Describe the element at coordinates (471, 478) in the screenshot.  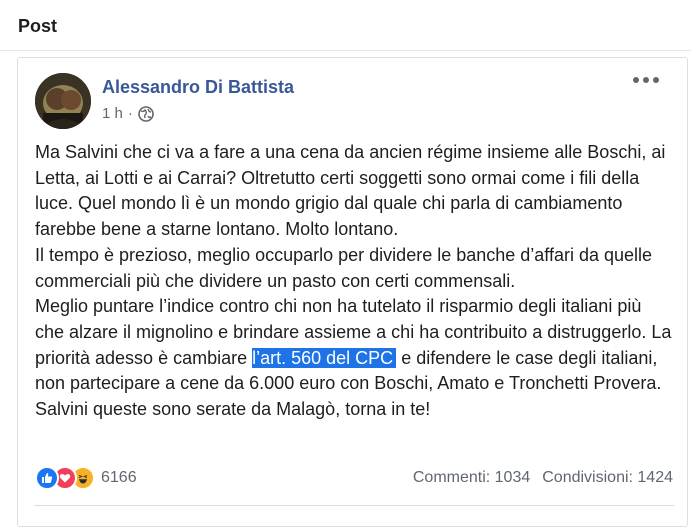
I see `comments-count: Commenti: 1034` at that location.